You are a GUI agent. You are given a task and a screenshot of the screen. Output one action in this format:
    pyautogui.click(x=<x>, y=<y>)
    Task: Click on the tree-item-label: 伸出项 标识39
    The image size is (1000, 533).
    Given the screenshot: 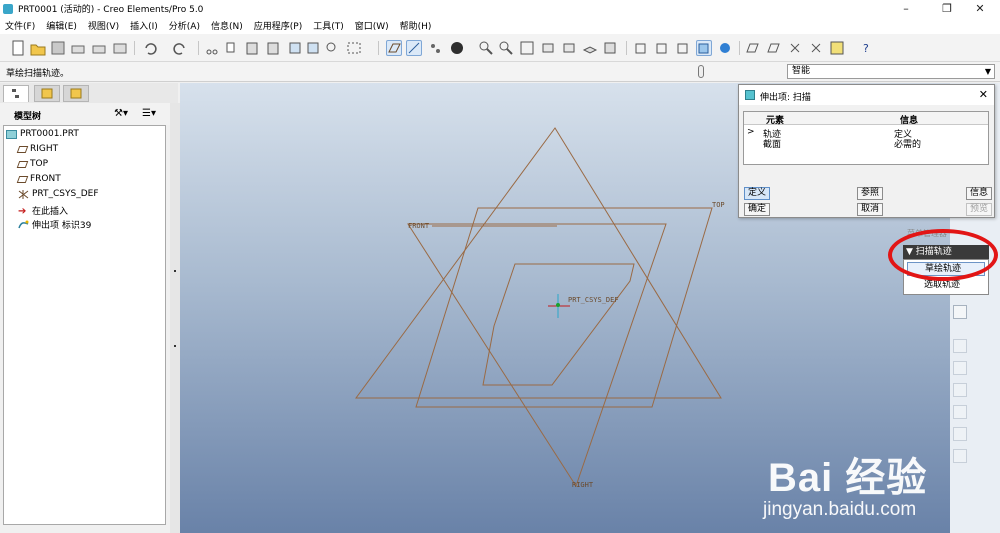 What is the action you would take?
    pyautogui.click(x=62, y=226)
    